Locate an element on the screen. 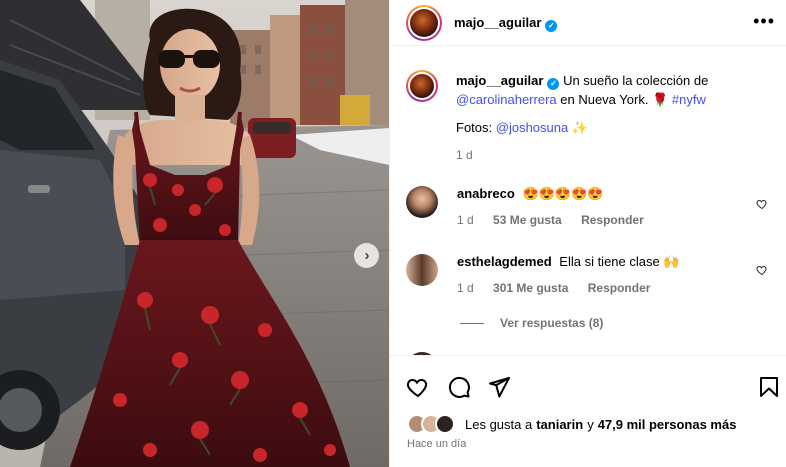  caption-author-username: majo__aguilar is located at coordinates (499, 80).